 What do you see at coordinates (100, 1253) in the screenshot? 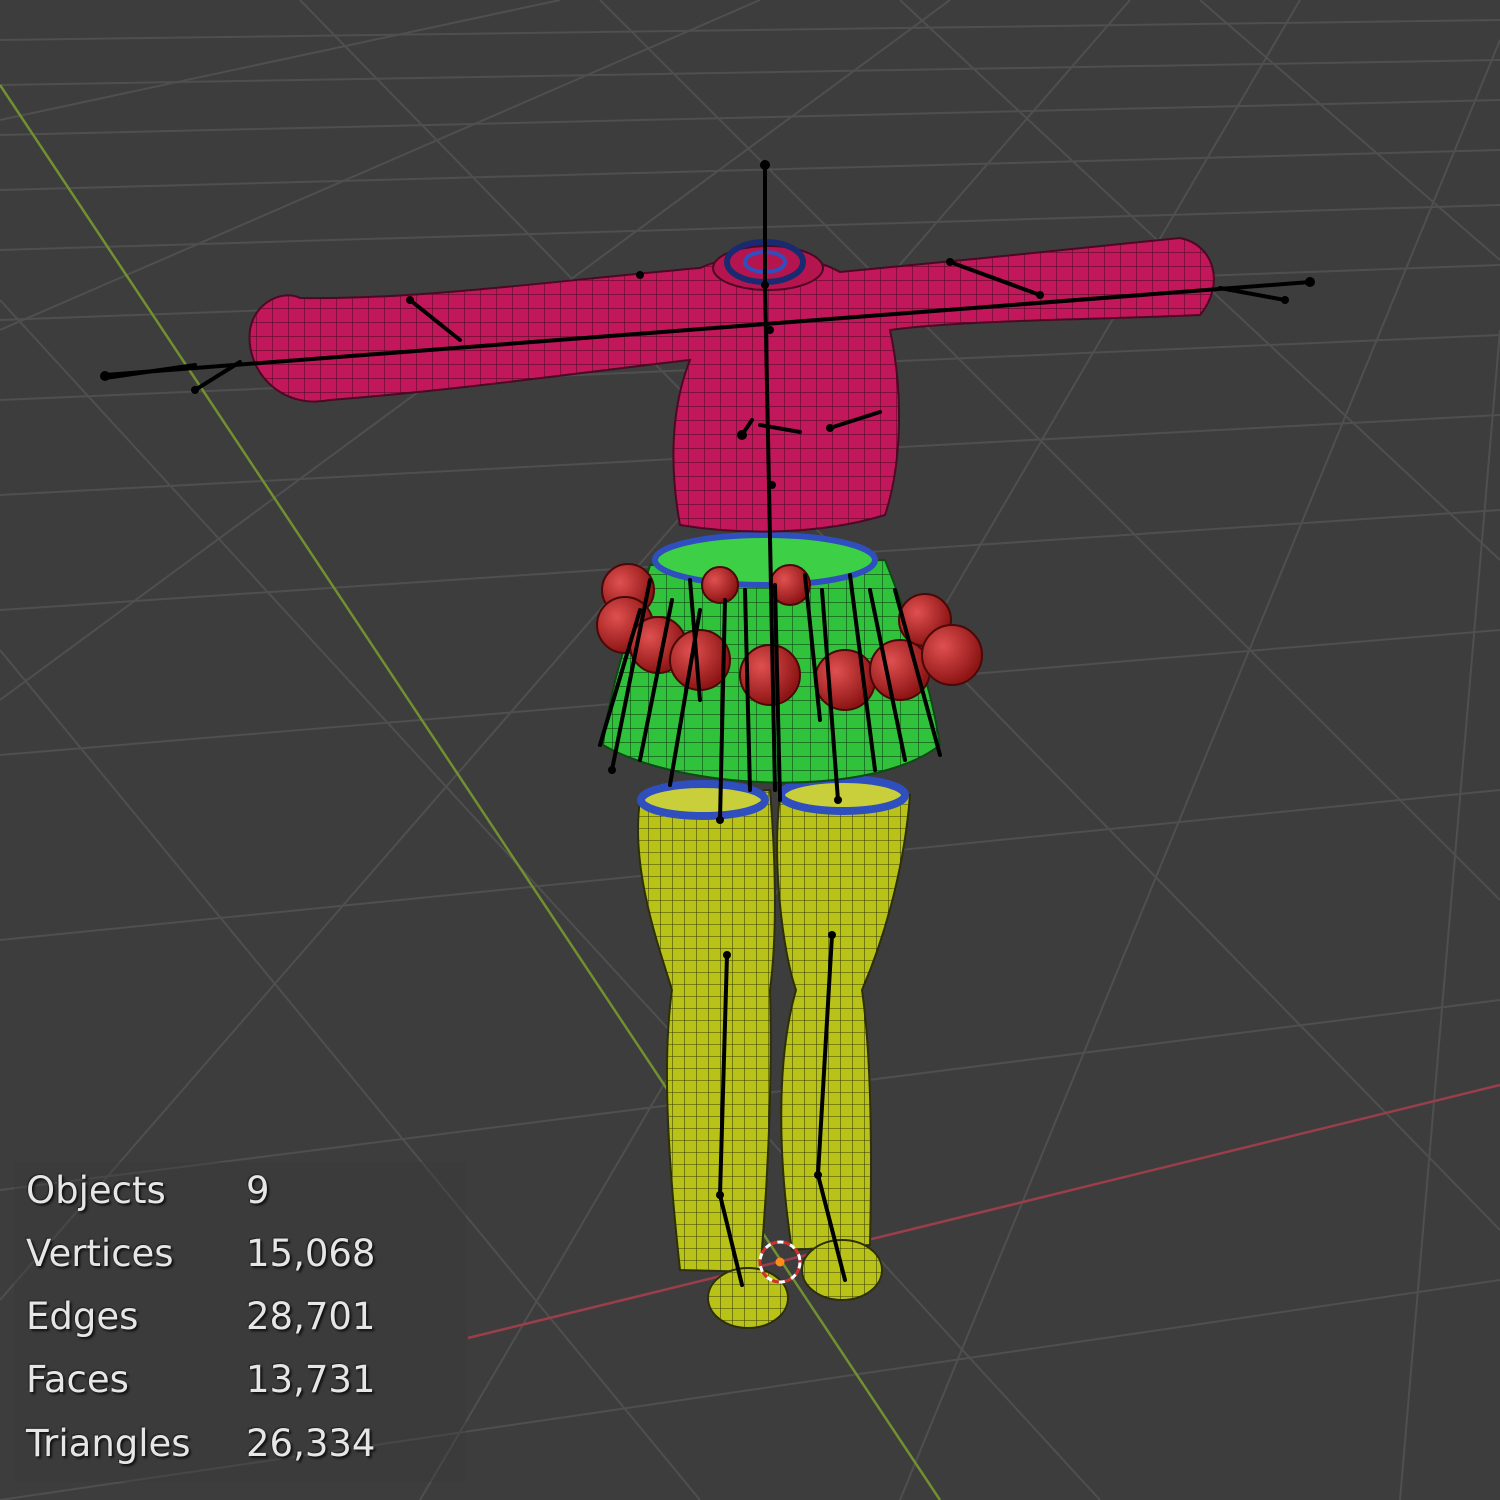
I see `stat-label: Vertices` at bounding box center [100, 1253].